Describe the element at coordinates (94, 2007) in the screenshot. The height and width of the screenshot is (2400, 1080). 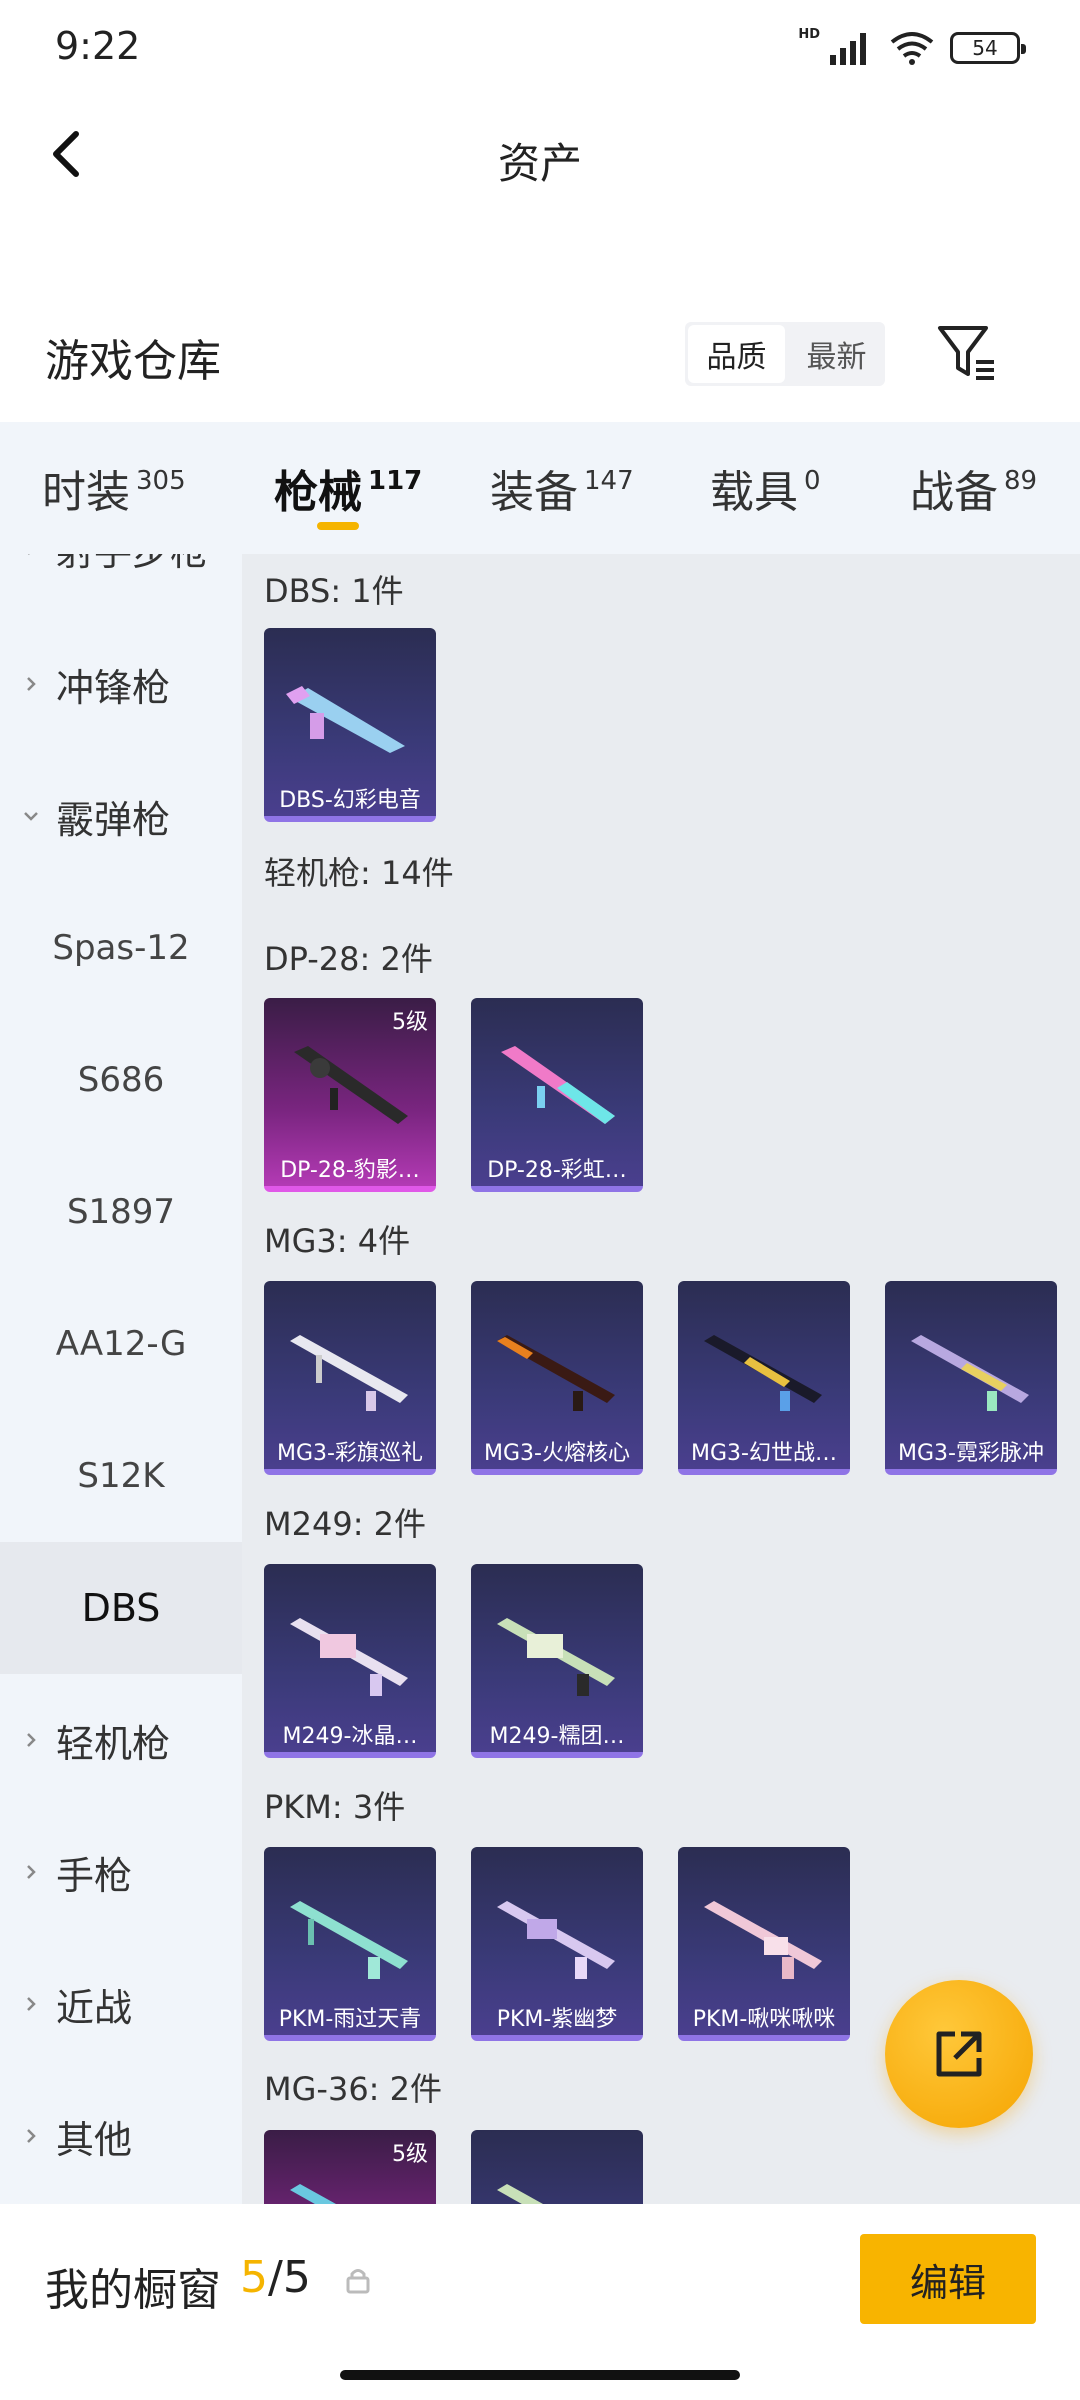
I see `sidebar-item-label: 近战` at that location.